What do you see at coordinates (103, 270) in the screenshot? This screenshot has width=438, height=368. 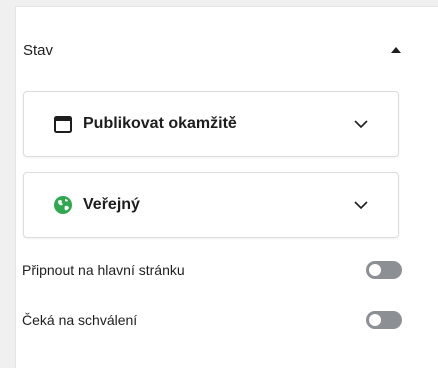 I see `pin-to-front-label: Připnout na hlavní stránku` at bounding box center [103, 270].